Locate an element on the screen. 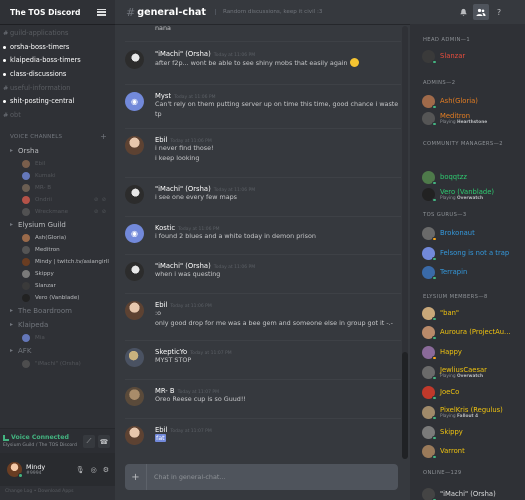 The height and width of the screenshot is (500, 525). headphones-icon: ◎ is located at coordinates (94, 470).